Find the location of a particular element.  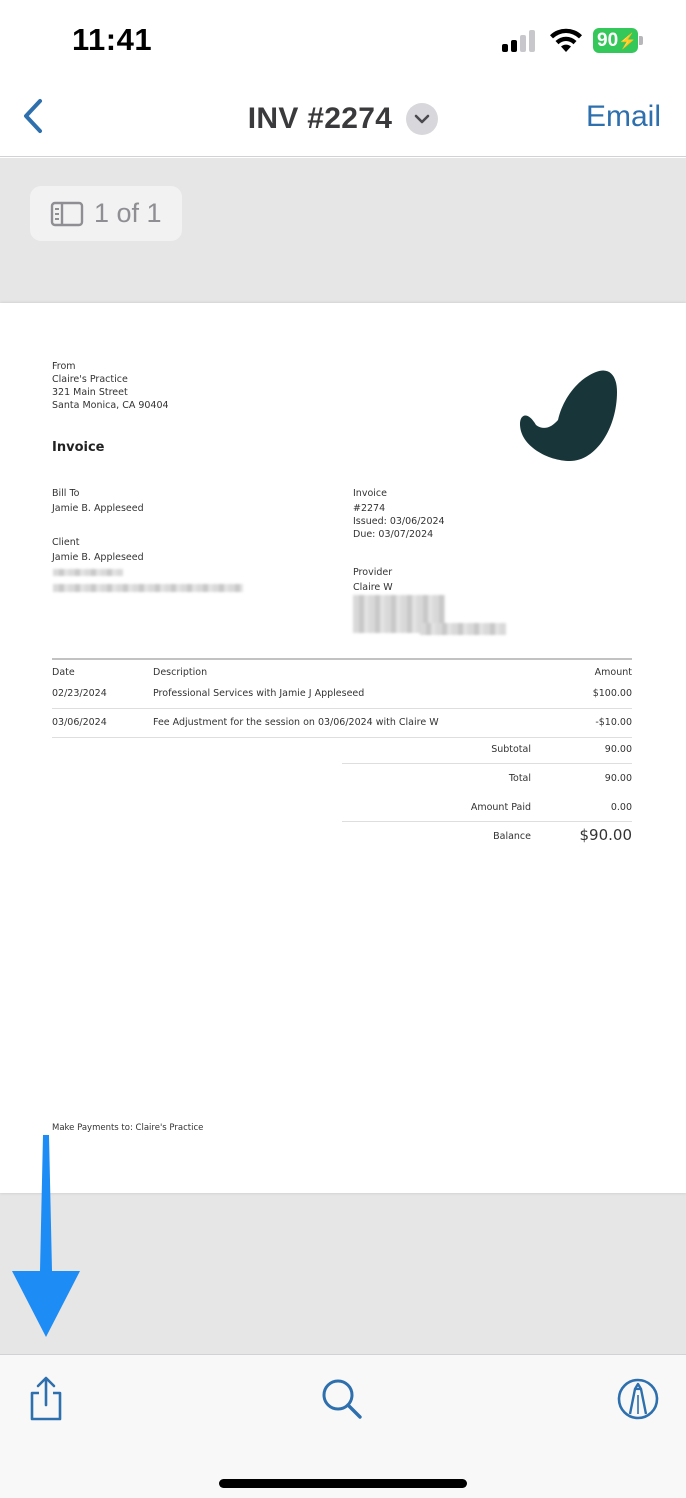

total-value: 90.00 is located at coordinates (618, 778).